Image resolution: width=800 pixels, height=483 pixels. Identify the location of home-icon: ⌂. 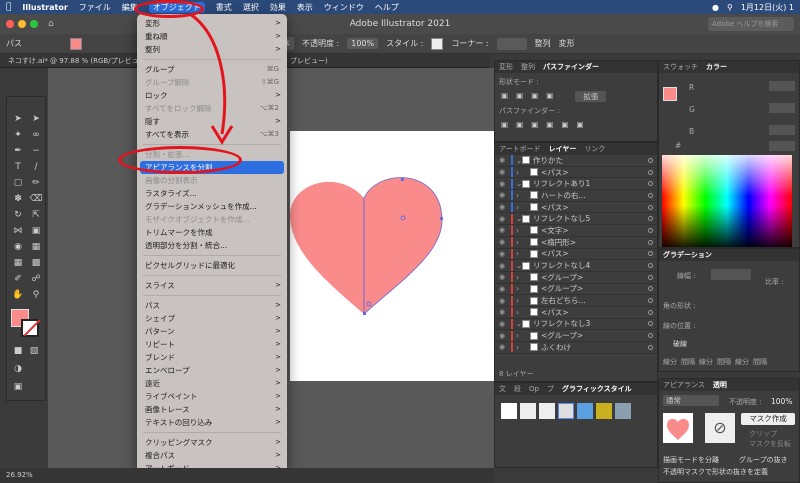
(51, 24).